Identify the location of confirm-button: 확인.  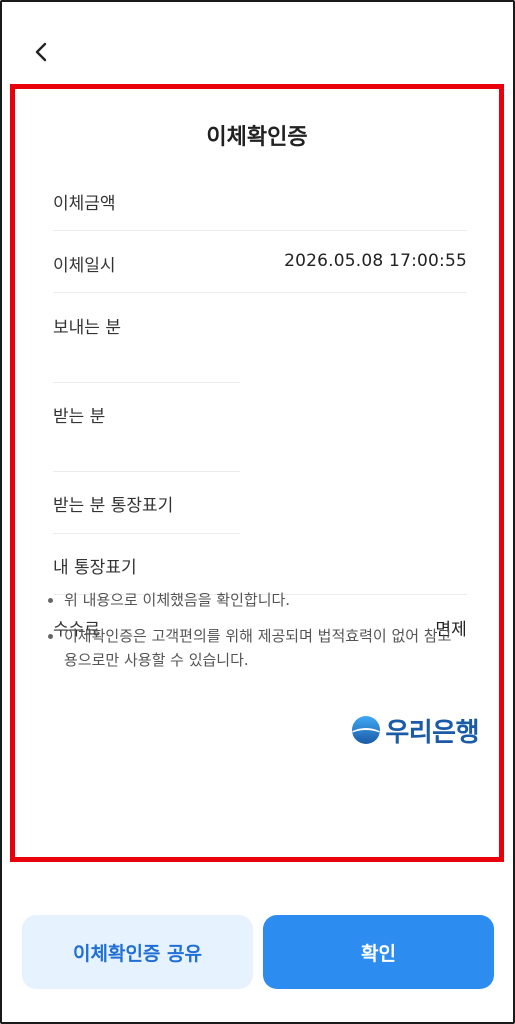
(378, 952).